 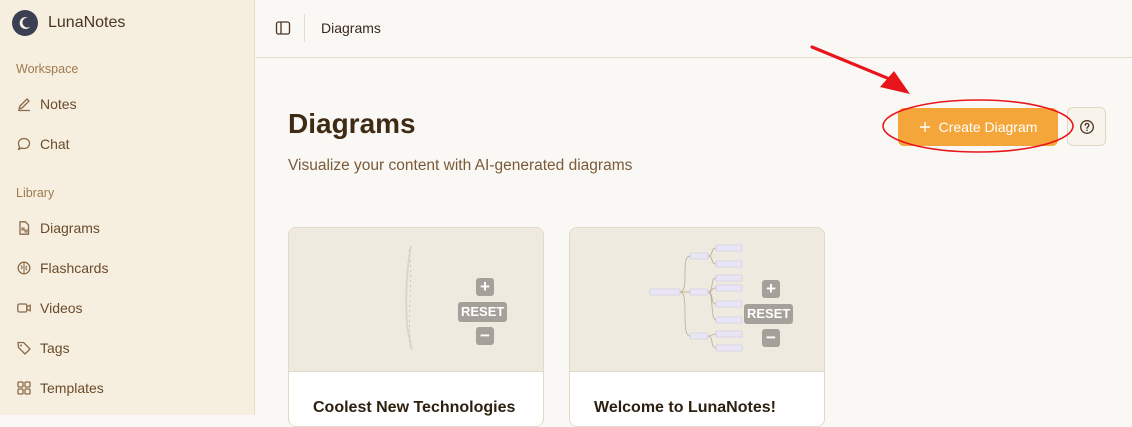 I want to click on sidebar-item-label: Notes, so click(x=58, y=104).